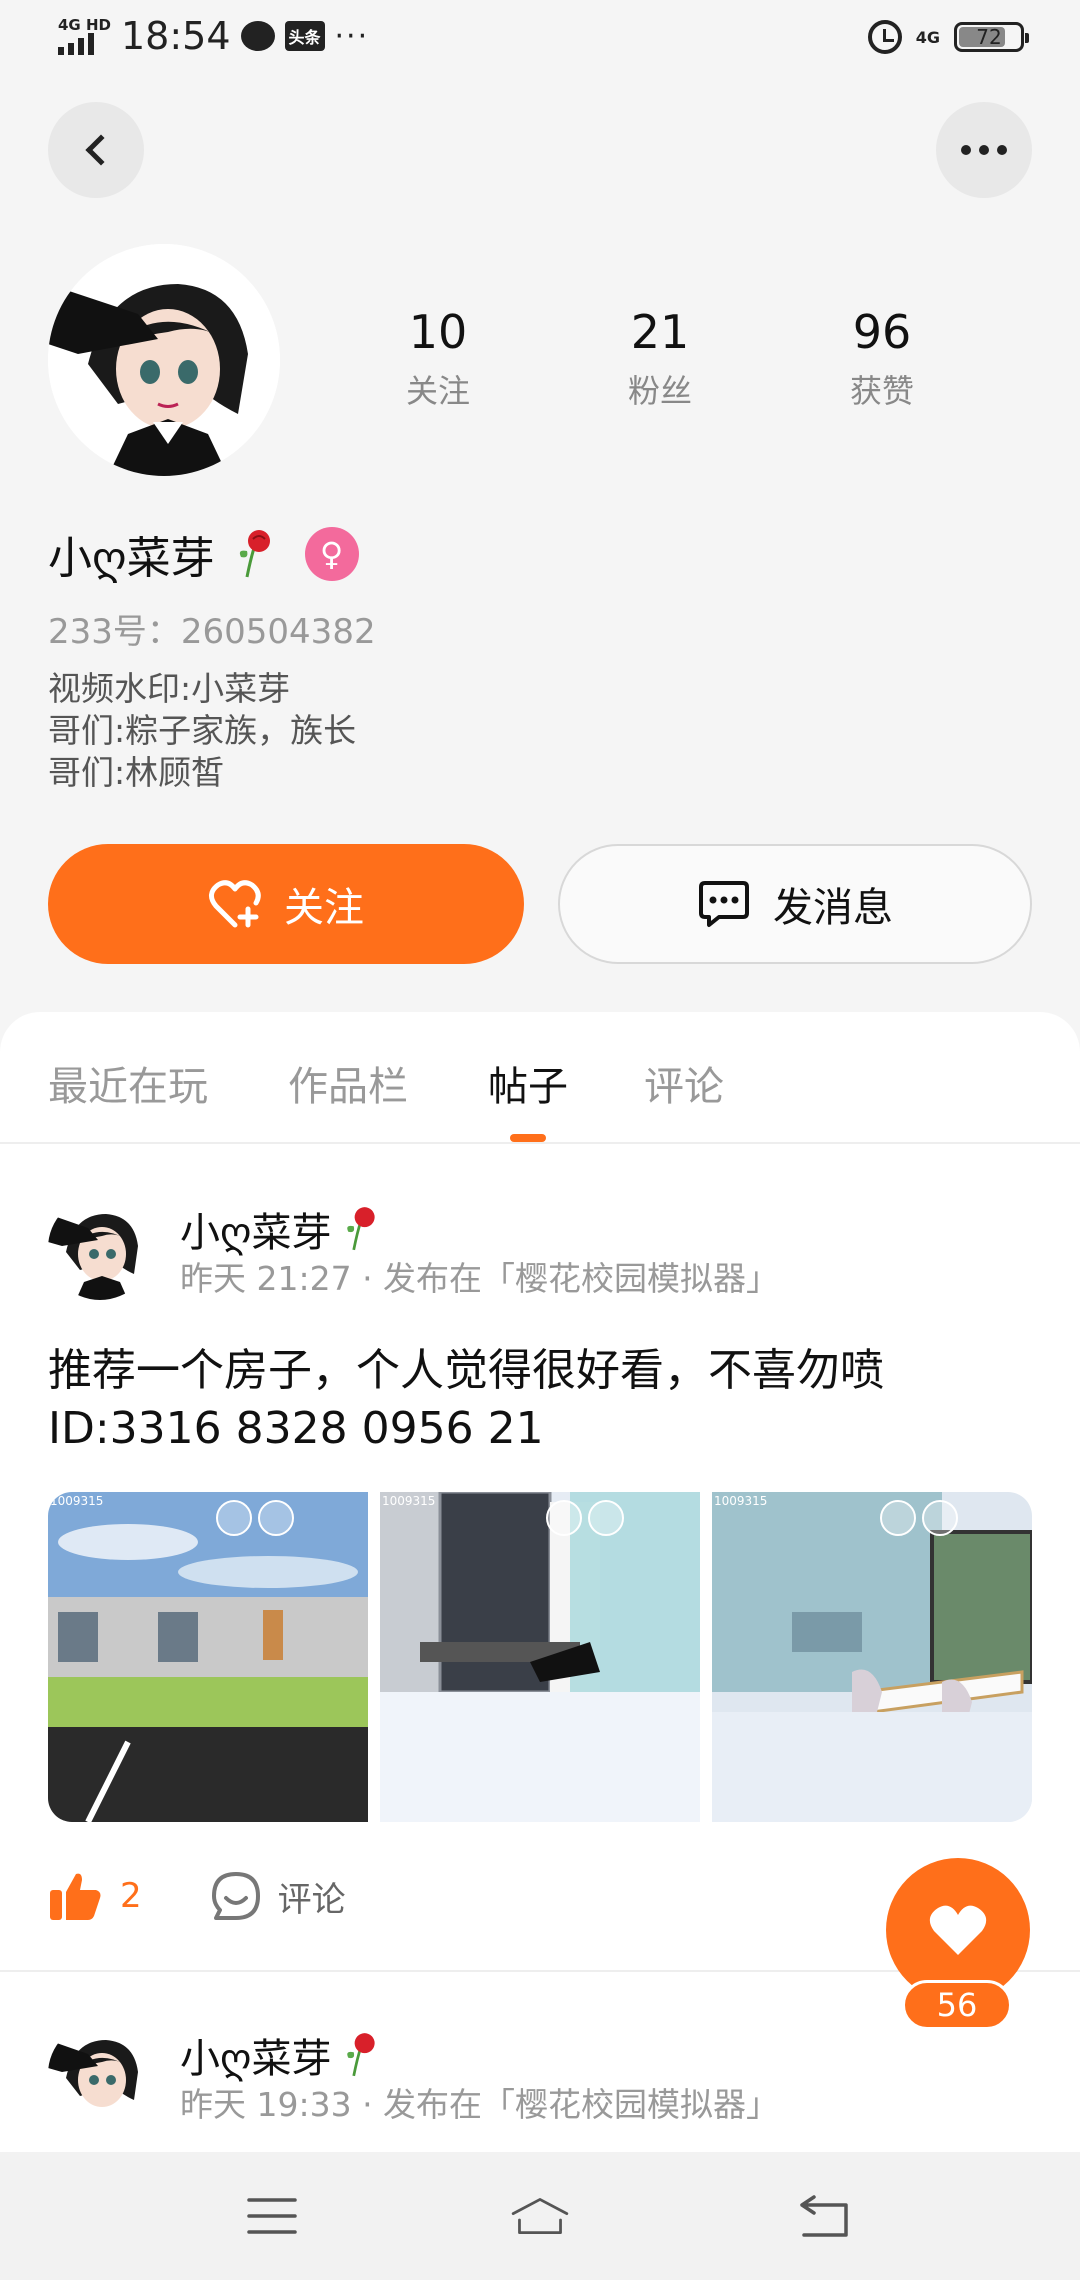 The image size is (1080, 2280). What do you see at coordinates (466, 1370) in the screenshot?
I see `post-text-line: 推荐一个房子，个人觉得很好看，不喜勿喷` at bounding box center [466, 1370].